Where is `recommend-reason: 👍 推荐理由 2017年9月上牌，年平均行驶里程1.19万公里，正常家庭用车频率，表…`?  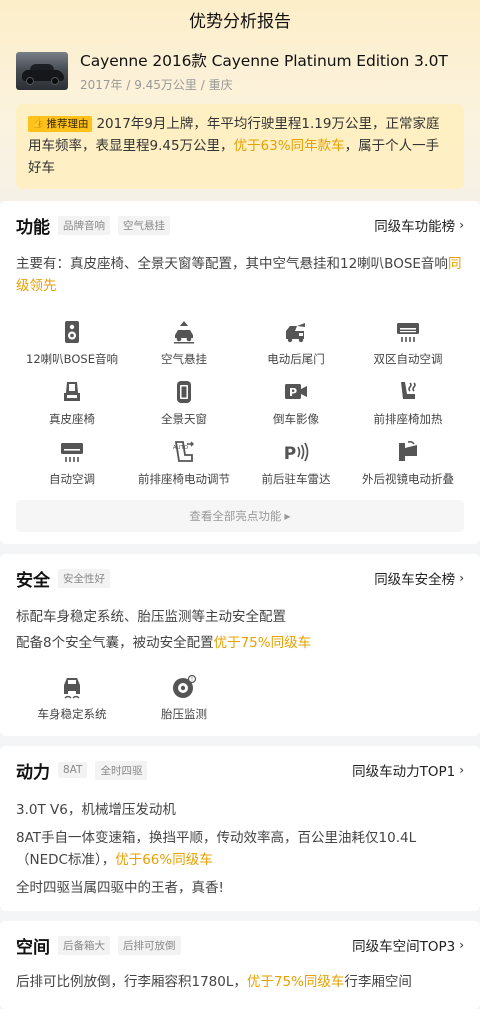
recommend-reason: 👍 推荐理由 2017年9月上牌，年平均行驶里程1.19万公里，正常家庭用车频率，表… is located at coordinates (240, 146).